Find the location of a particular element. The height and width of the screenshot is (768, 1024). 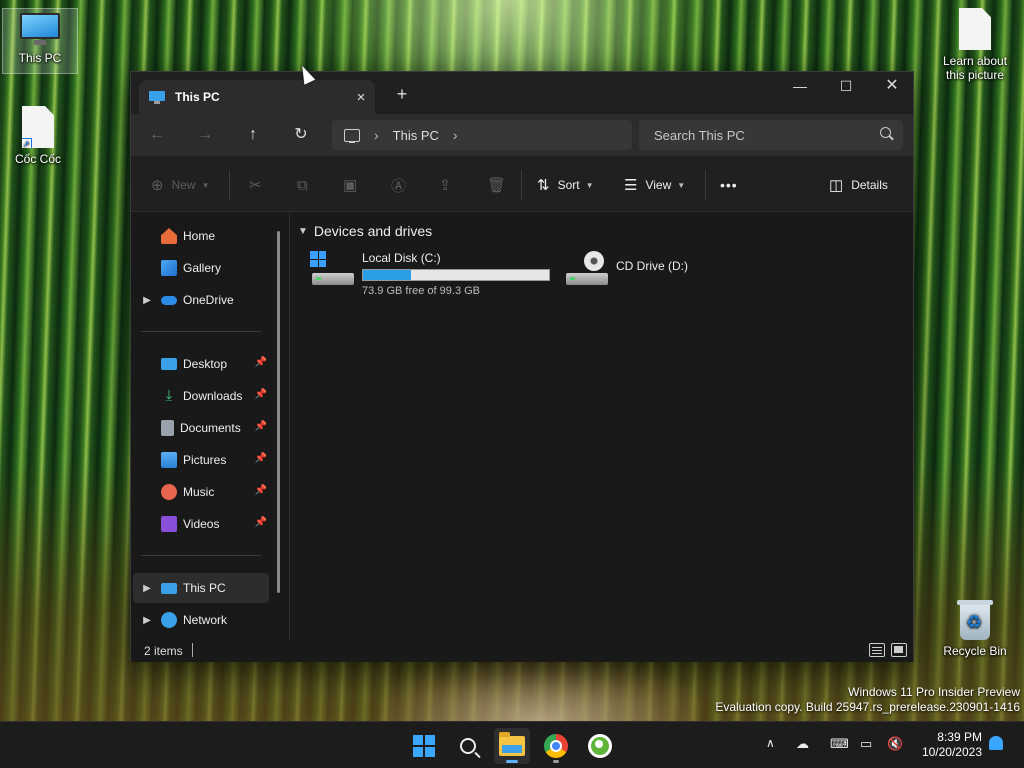

copy-icon: ⧉ is located at coordinates (302, 185).